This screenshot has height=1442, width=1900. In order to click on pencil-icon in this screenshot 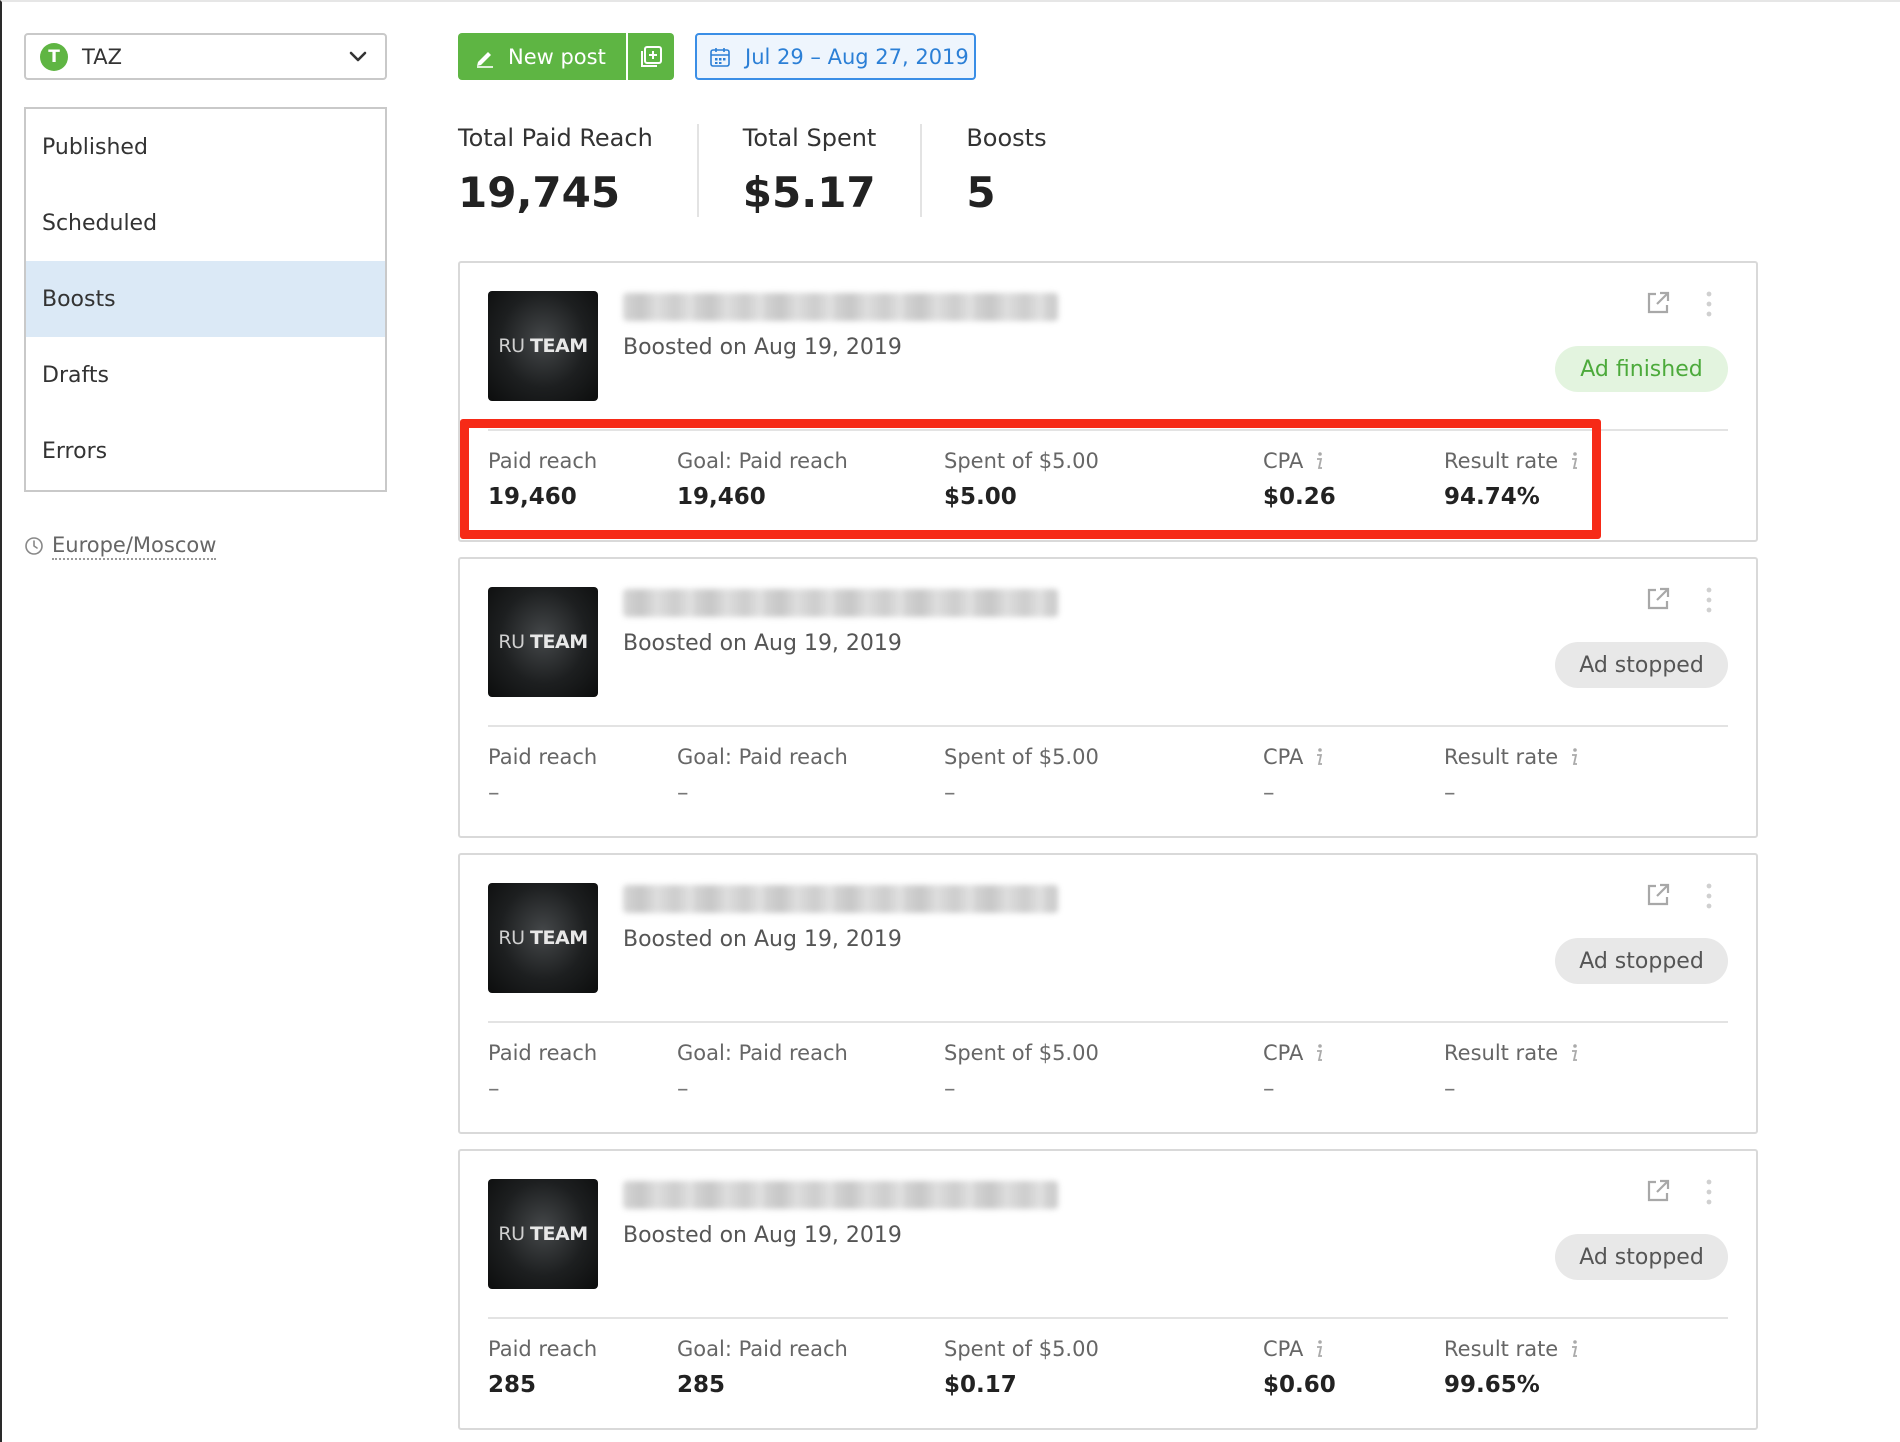, I will do `click(485, 59)`.